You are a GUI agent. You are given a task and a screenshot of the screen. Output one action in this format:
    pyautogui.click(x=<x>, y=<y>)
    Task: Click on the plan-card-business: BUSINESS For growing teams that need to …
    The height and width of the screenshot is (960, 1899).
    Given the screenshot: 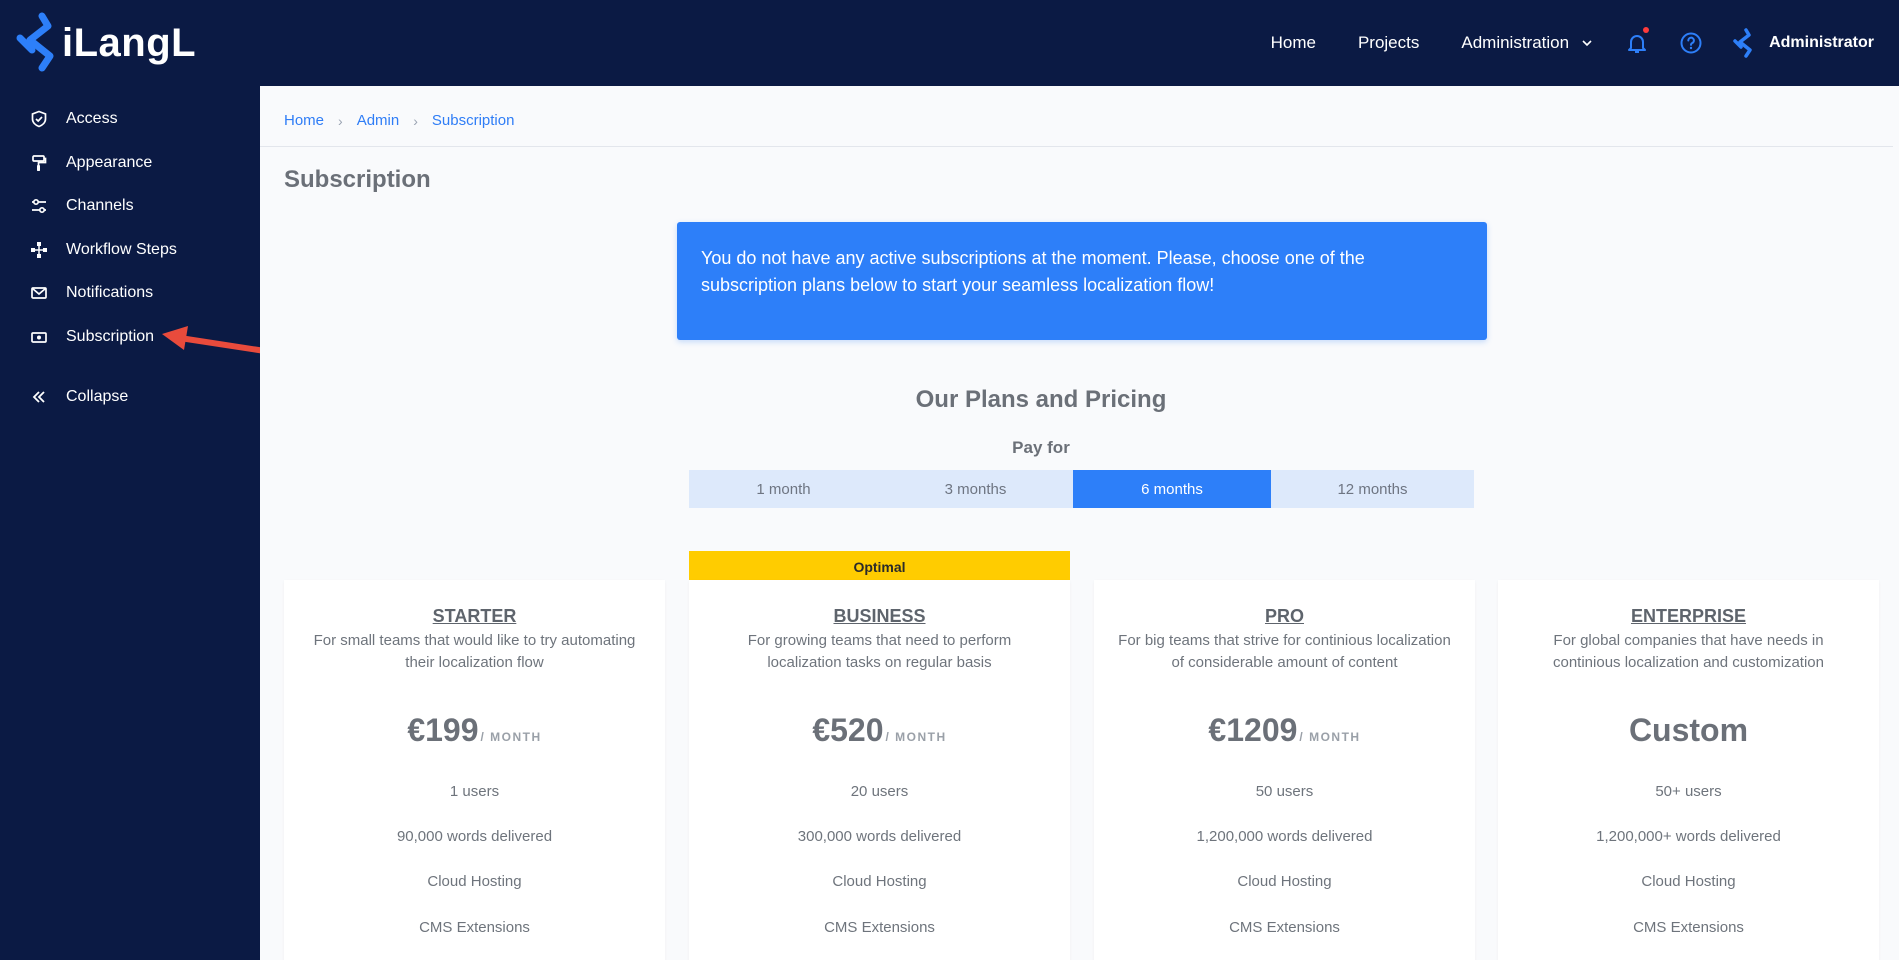 What is the action you would take?
    pyautogui.click(x=879, y=770)
    